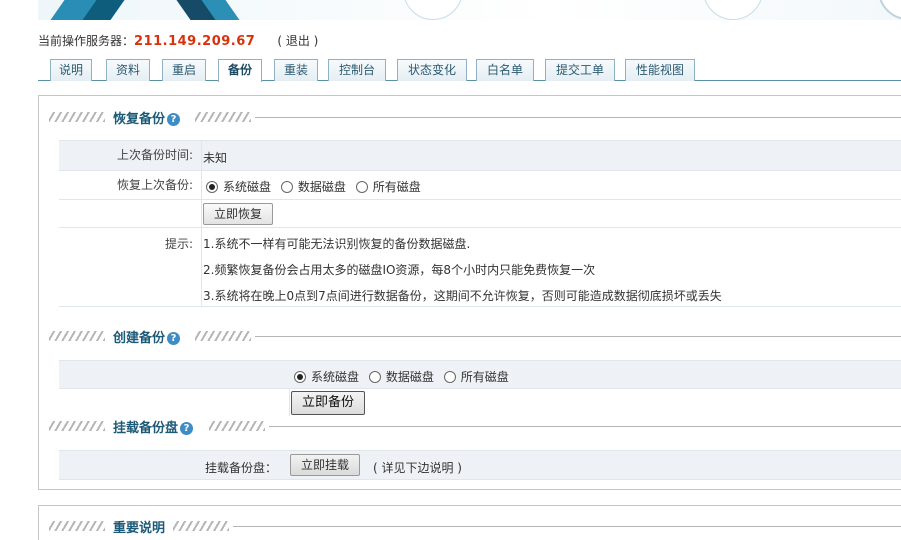 The width and height of the screenshot is (901, 540). Describe the element at coordinates (374, 377) in the screenshot. I see `create-radio-data` at that location.